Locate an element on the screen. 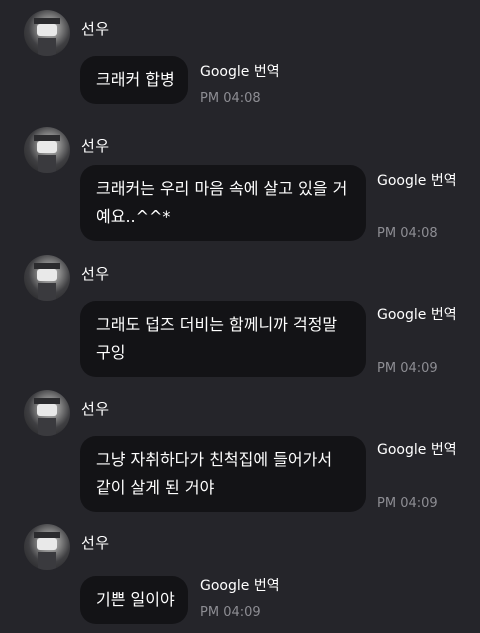  message-bubble: 그냥 자취하다가 친척집에 들어가서 같이 살게 된 거야 is located at coordinates (223, 474).